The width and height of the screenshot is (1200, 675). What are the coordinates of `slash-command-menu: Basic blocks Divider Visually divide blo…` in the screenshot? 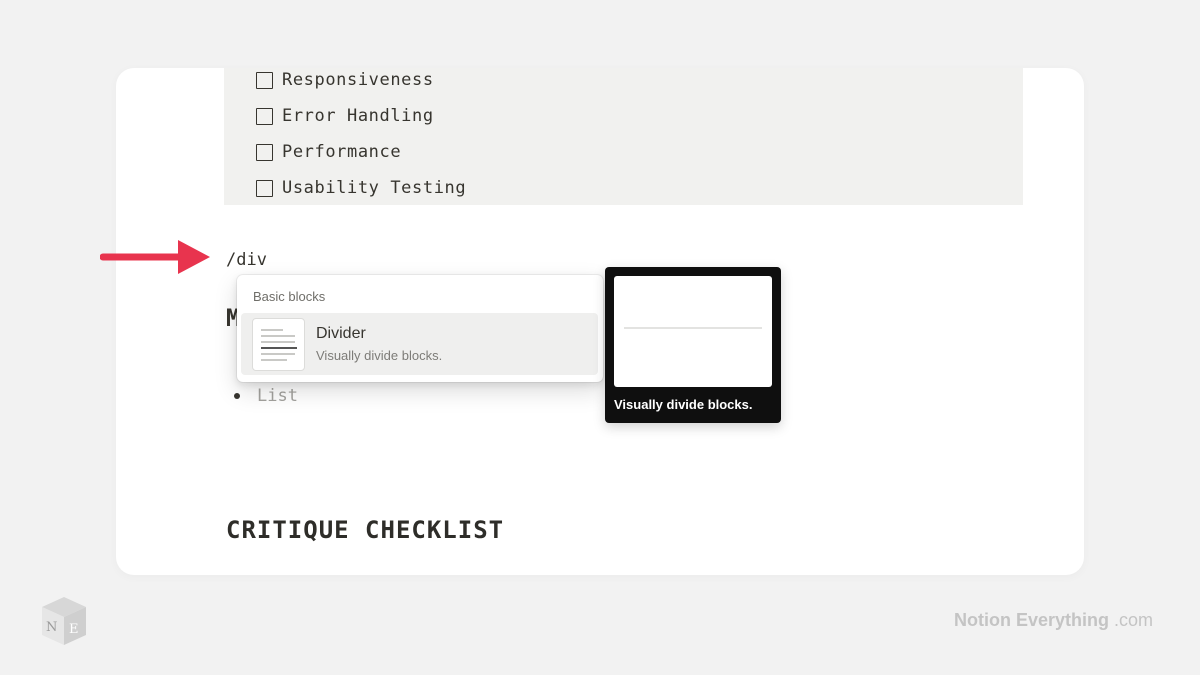 It's located at (420, 328).